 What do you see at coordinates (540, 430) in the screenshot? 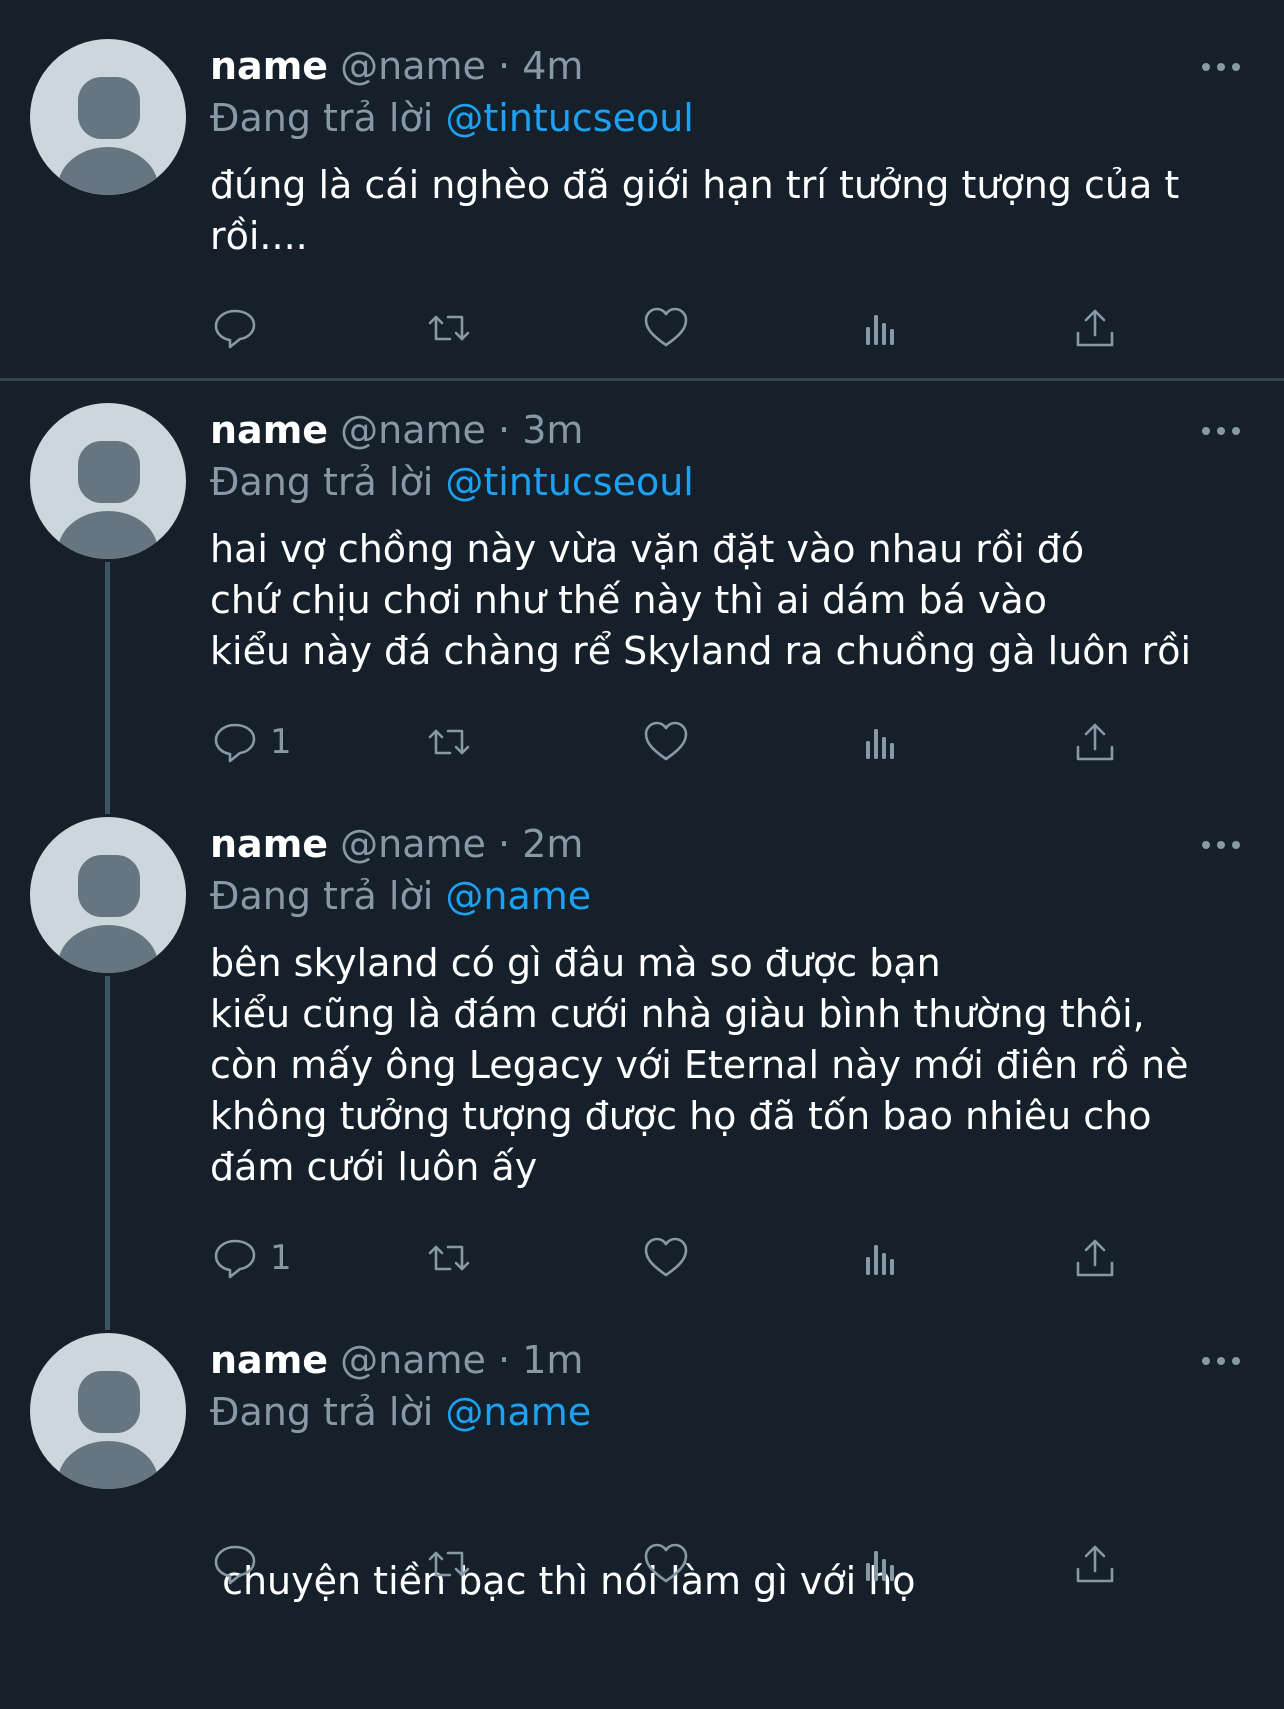
I see `timestamp: · 3m` at bounding box center [540, 430].